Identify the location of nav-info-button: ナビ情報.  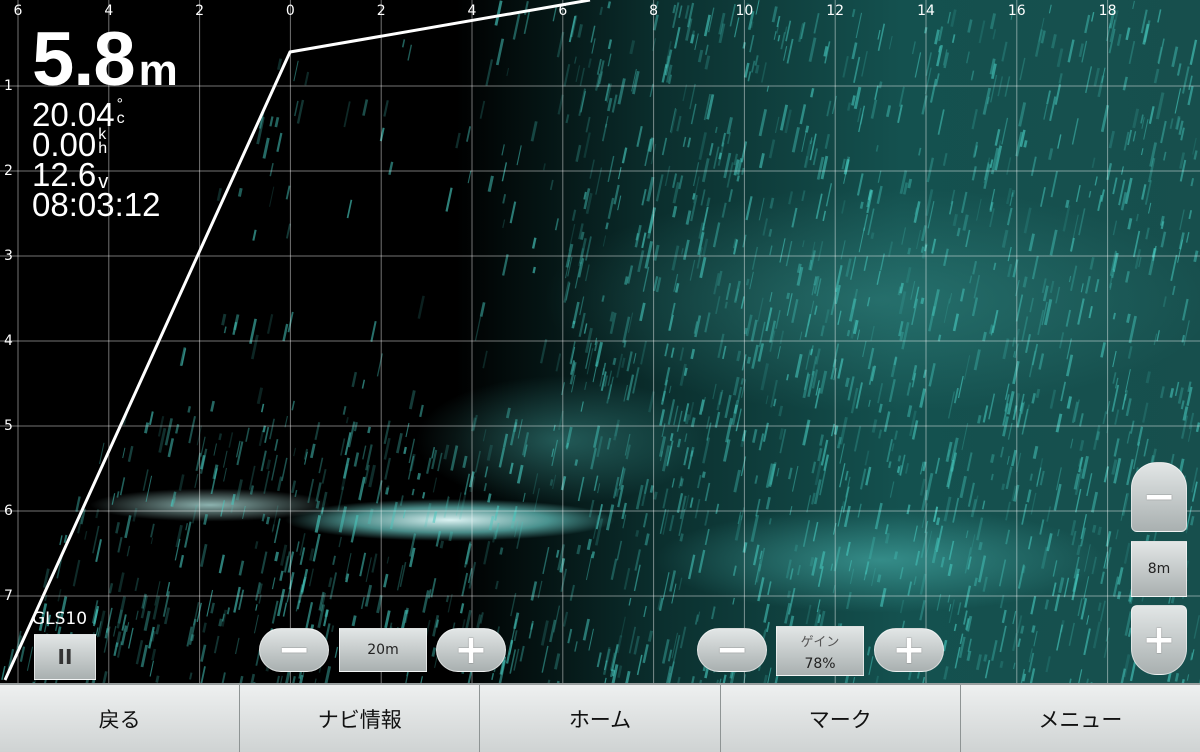
(360, 718).